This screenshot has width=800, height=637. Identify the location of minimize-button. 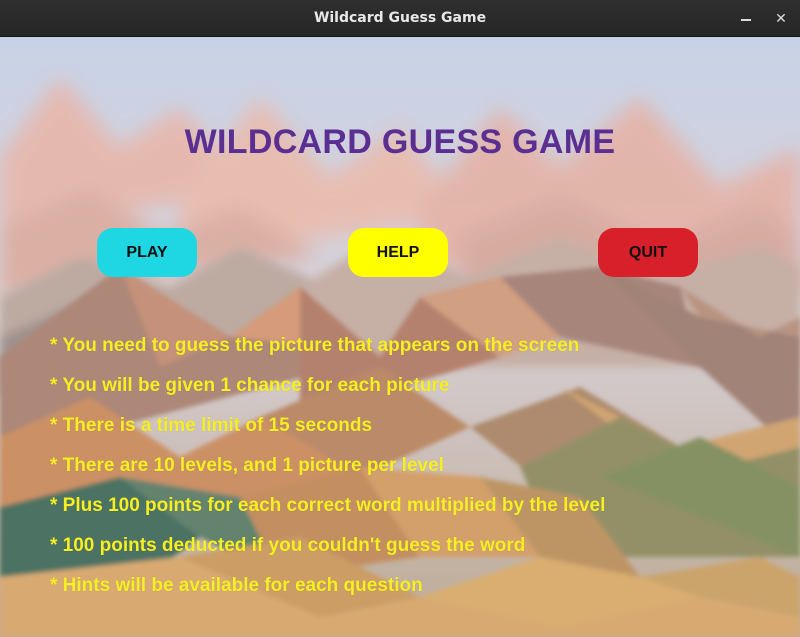
(746, 19).